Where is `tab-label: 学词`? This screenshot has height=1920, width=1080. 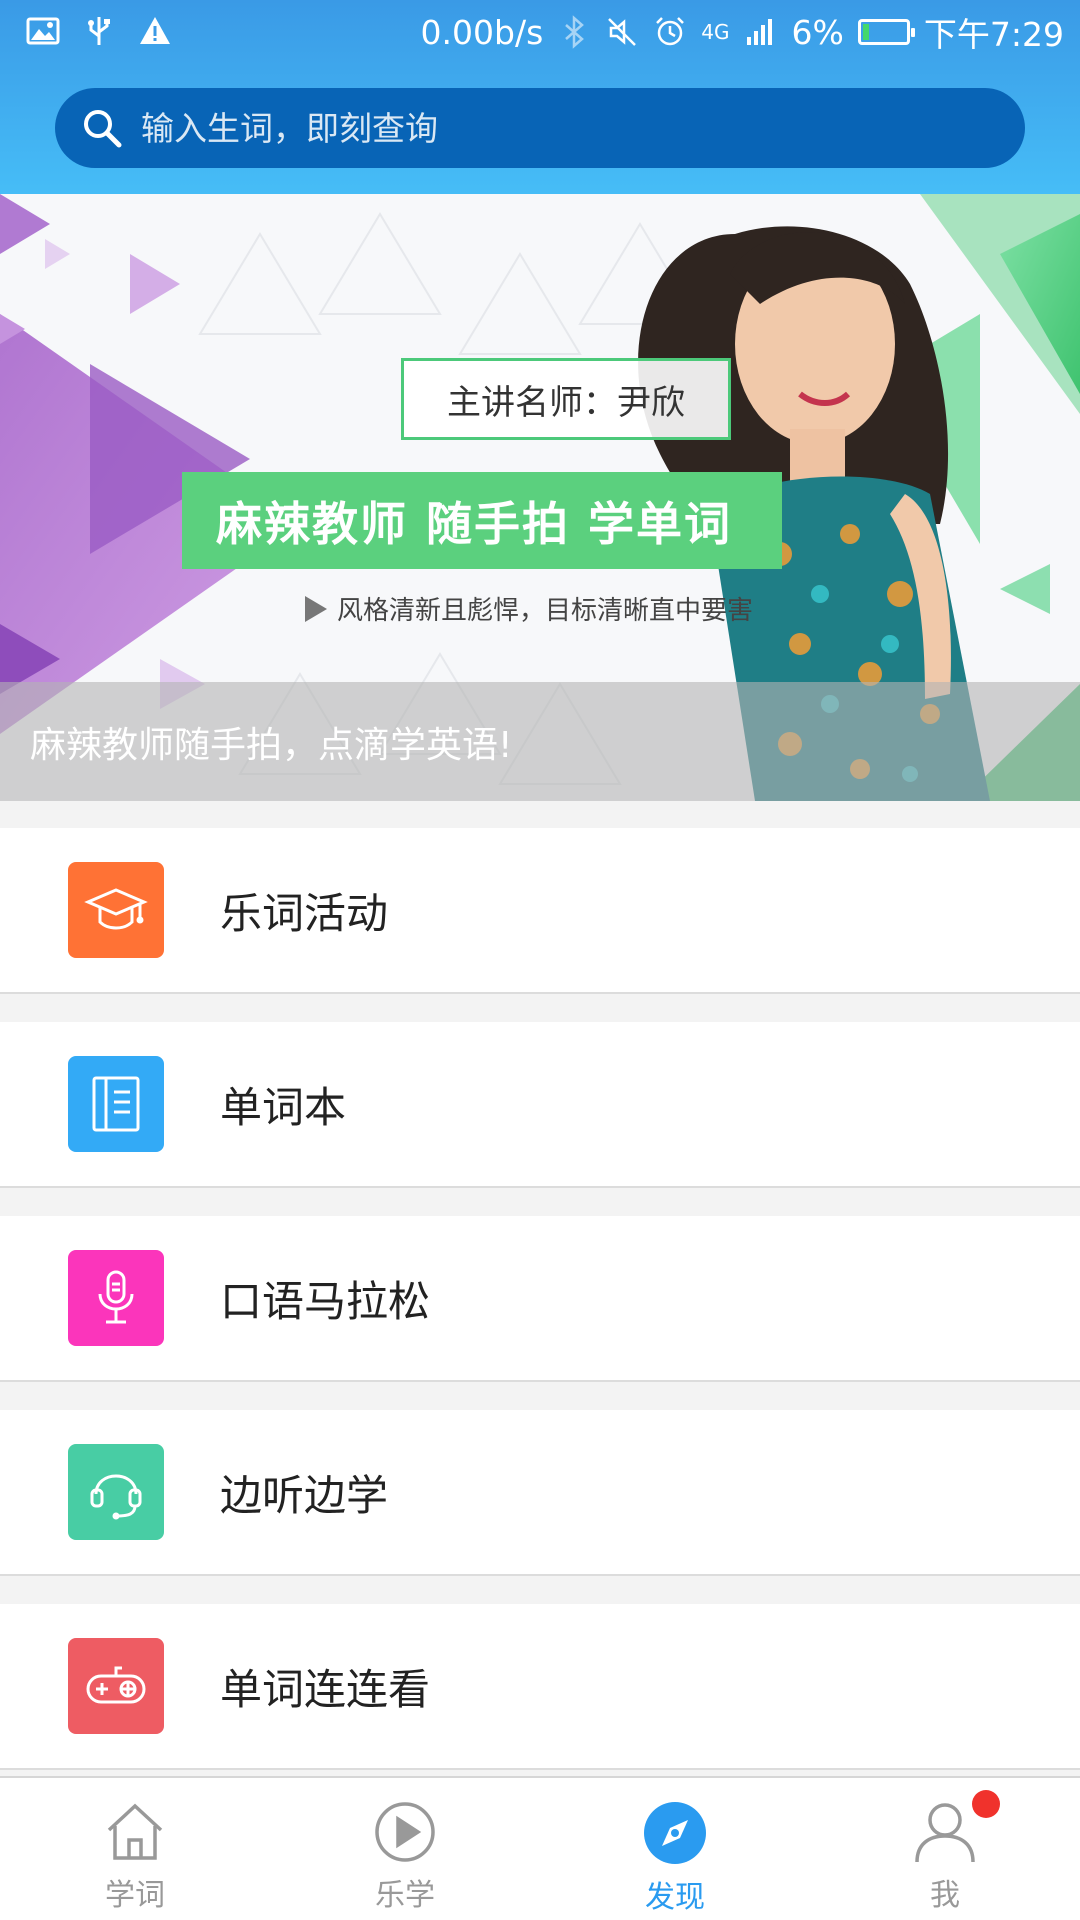 tab-label: 学词 is located at coordinates (135, 1895).